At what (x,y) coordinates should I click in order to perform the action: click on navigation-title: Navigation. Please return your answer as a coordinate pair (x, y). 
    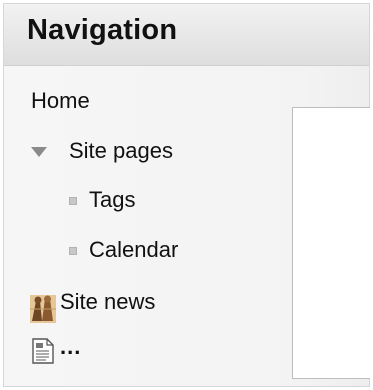
    Looking at the image, I should click on (102, 30).